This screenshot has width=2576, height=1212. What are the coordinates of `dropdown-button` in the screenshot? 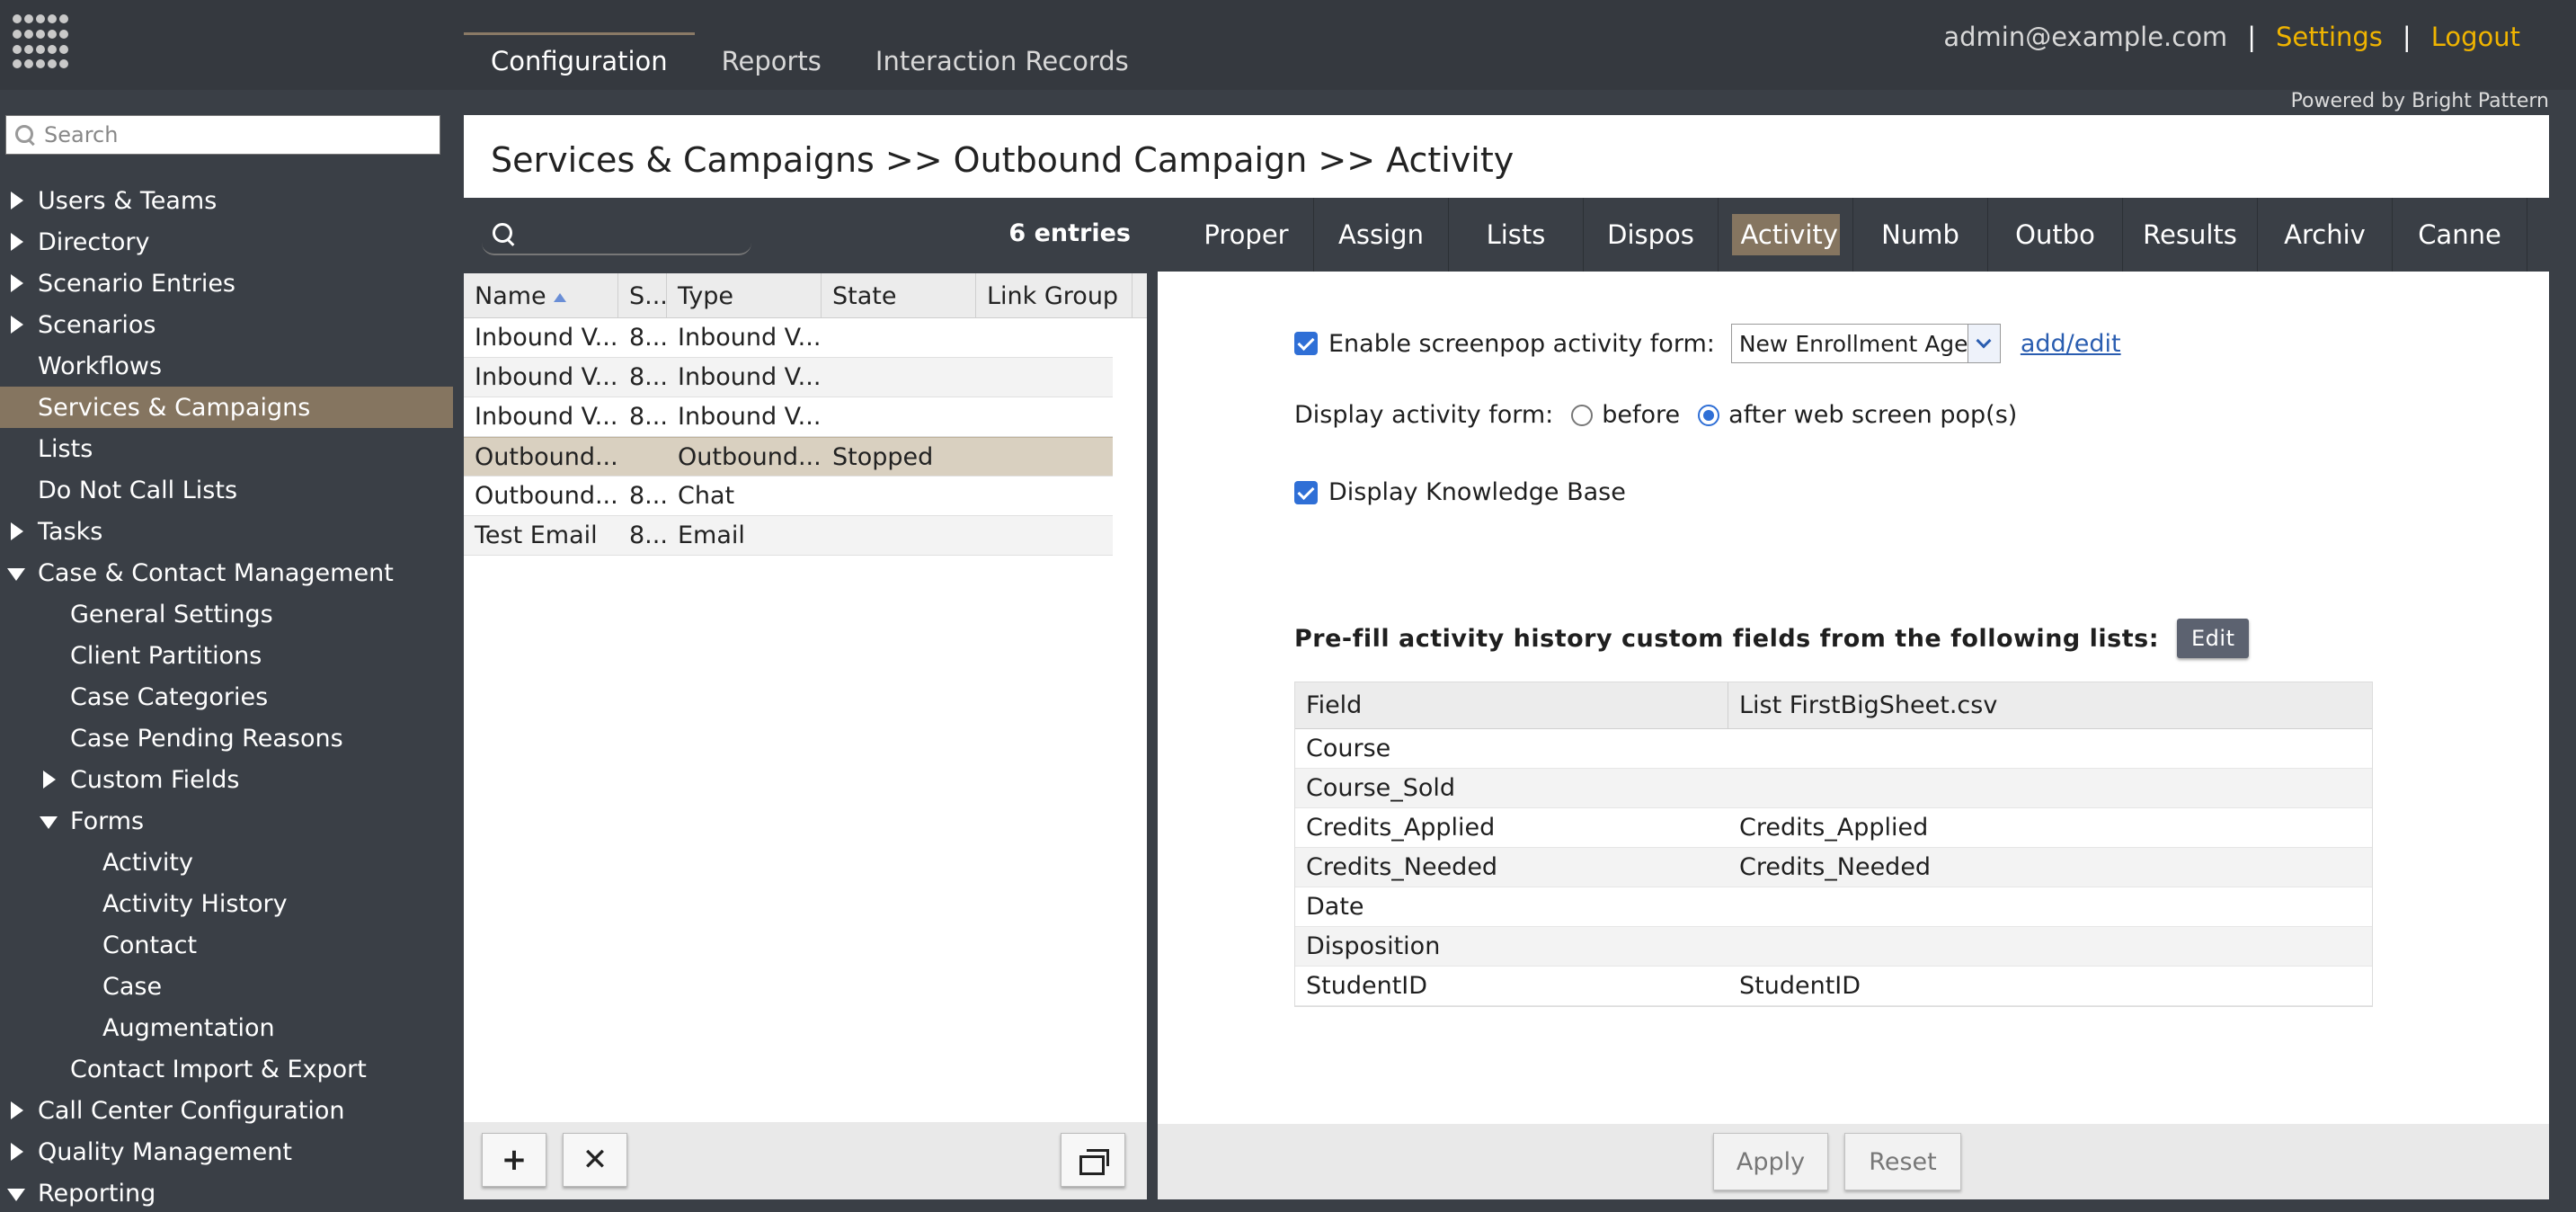 It's located at (1983, 343).